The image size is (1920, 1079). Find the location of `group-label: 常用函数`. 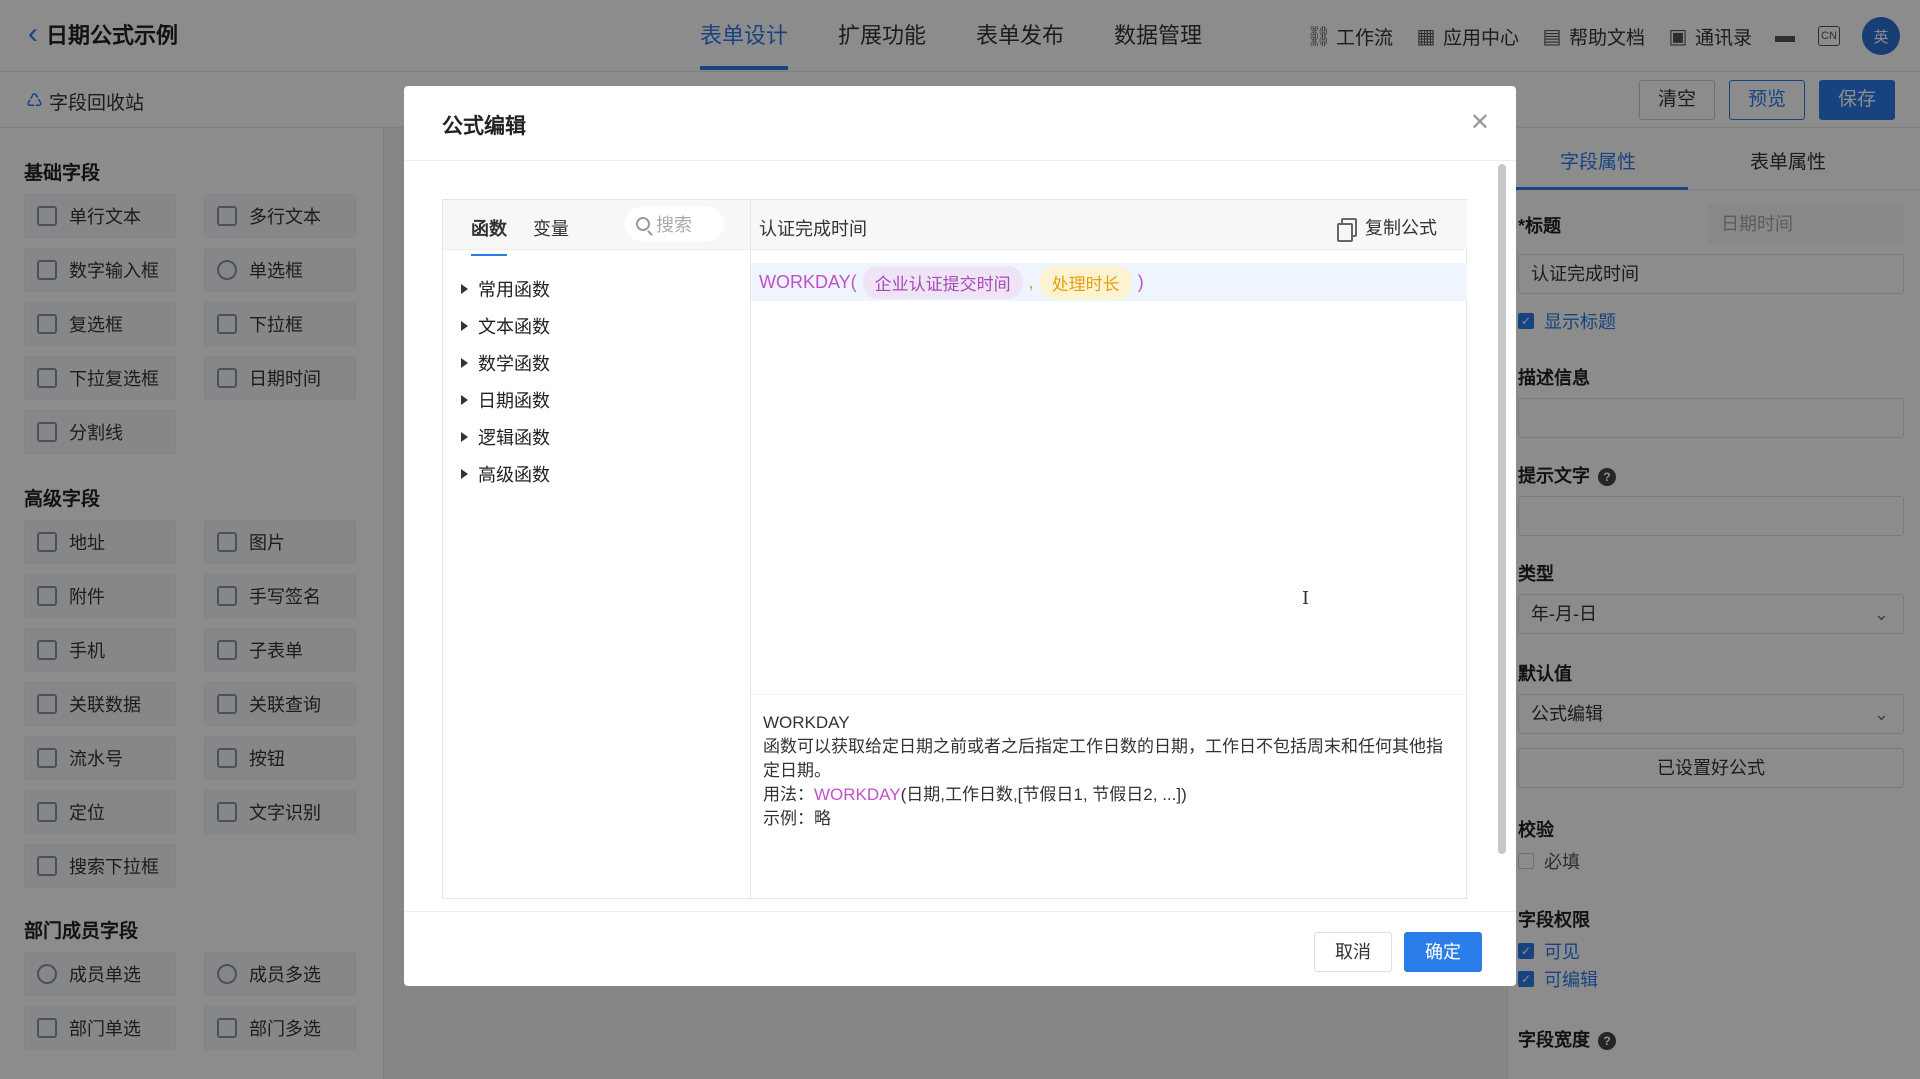

group-label: 常用函数 is located at coordinates (514, 289).